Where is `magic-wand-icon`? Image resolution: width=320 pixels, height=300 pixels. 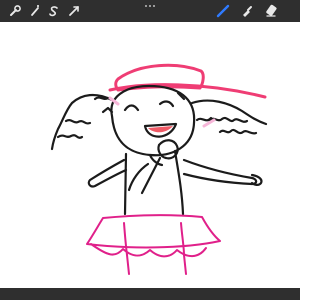 magic-wand-icon is located at coordinates (35, 11).